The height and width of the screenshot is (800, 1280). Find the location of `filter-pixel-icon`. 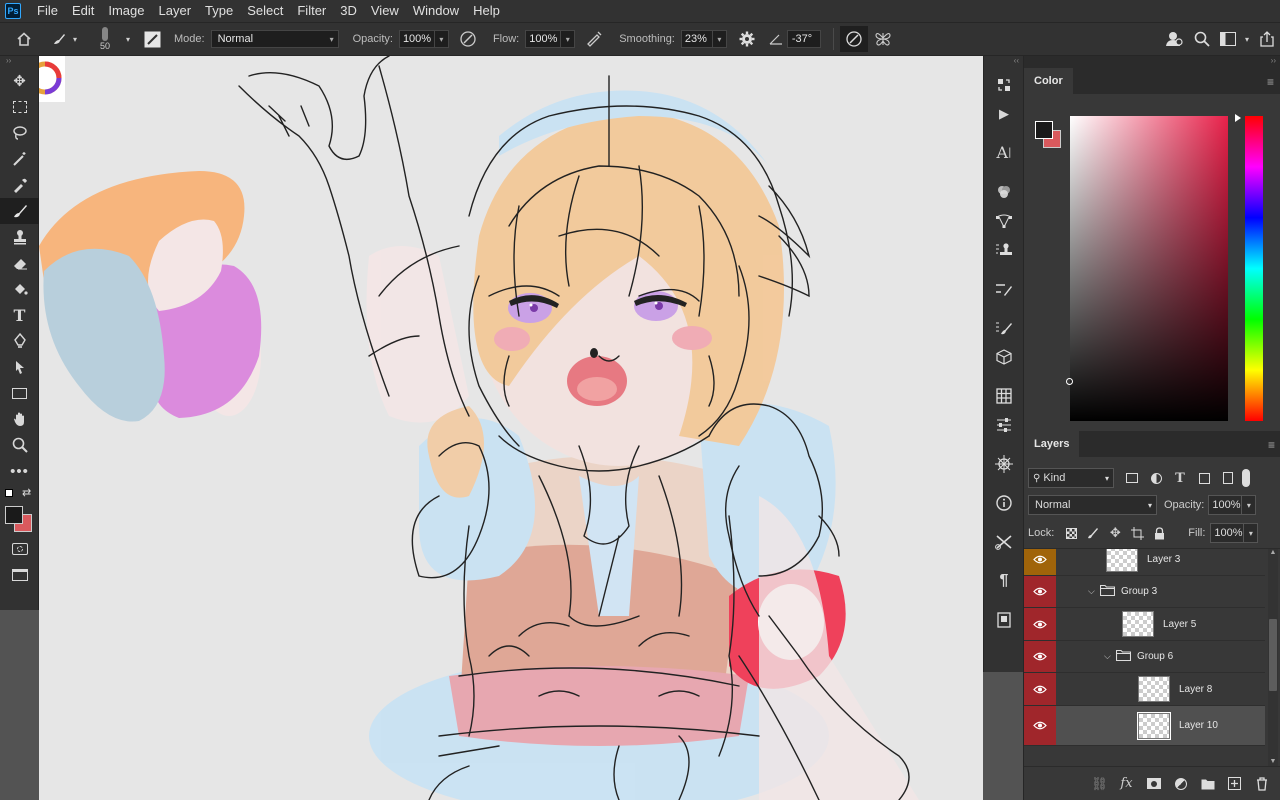

filter-pixel-icon is located at coordinates (1132, 478).